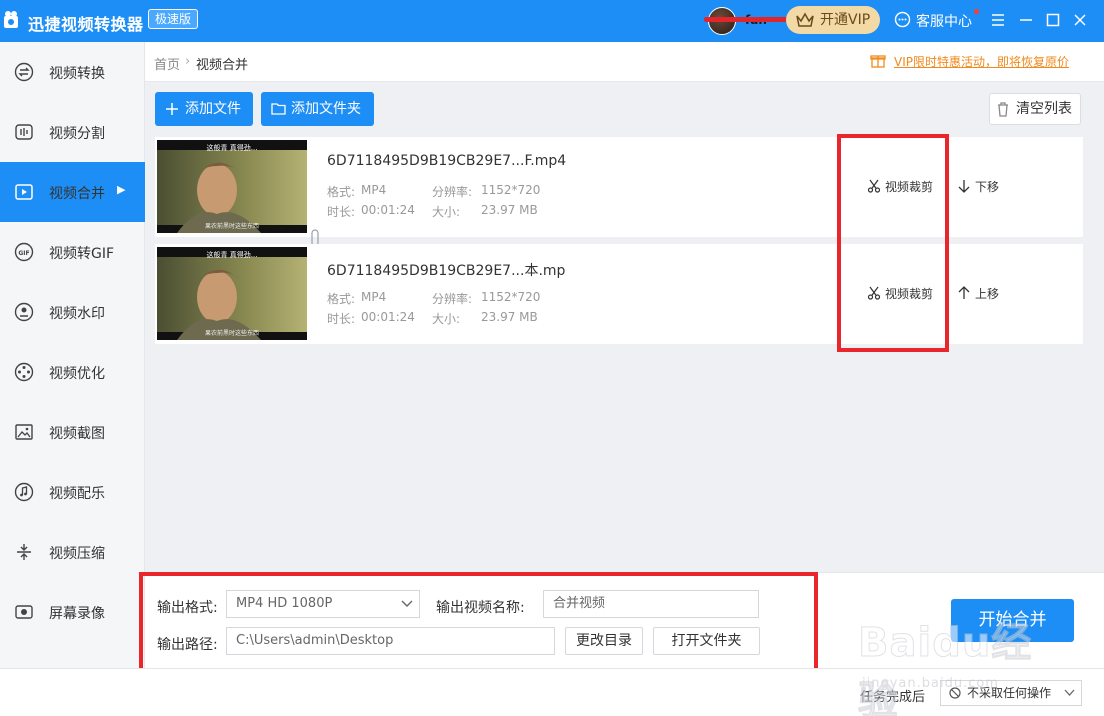  I want to click on move-up-button: 上移, so click(979, 293).